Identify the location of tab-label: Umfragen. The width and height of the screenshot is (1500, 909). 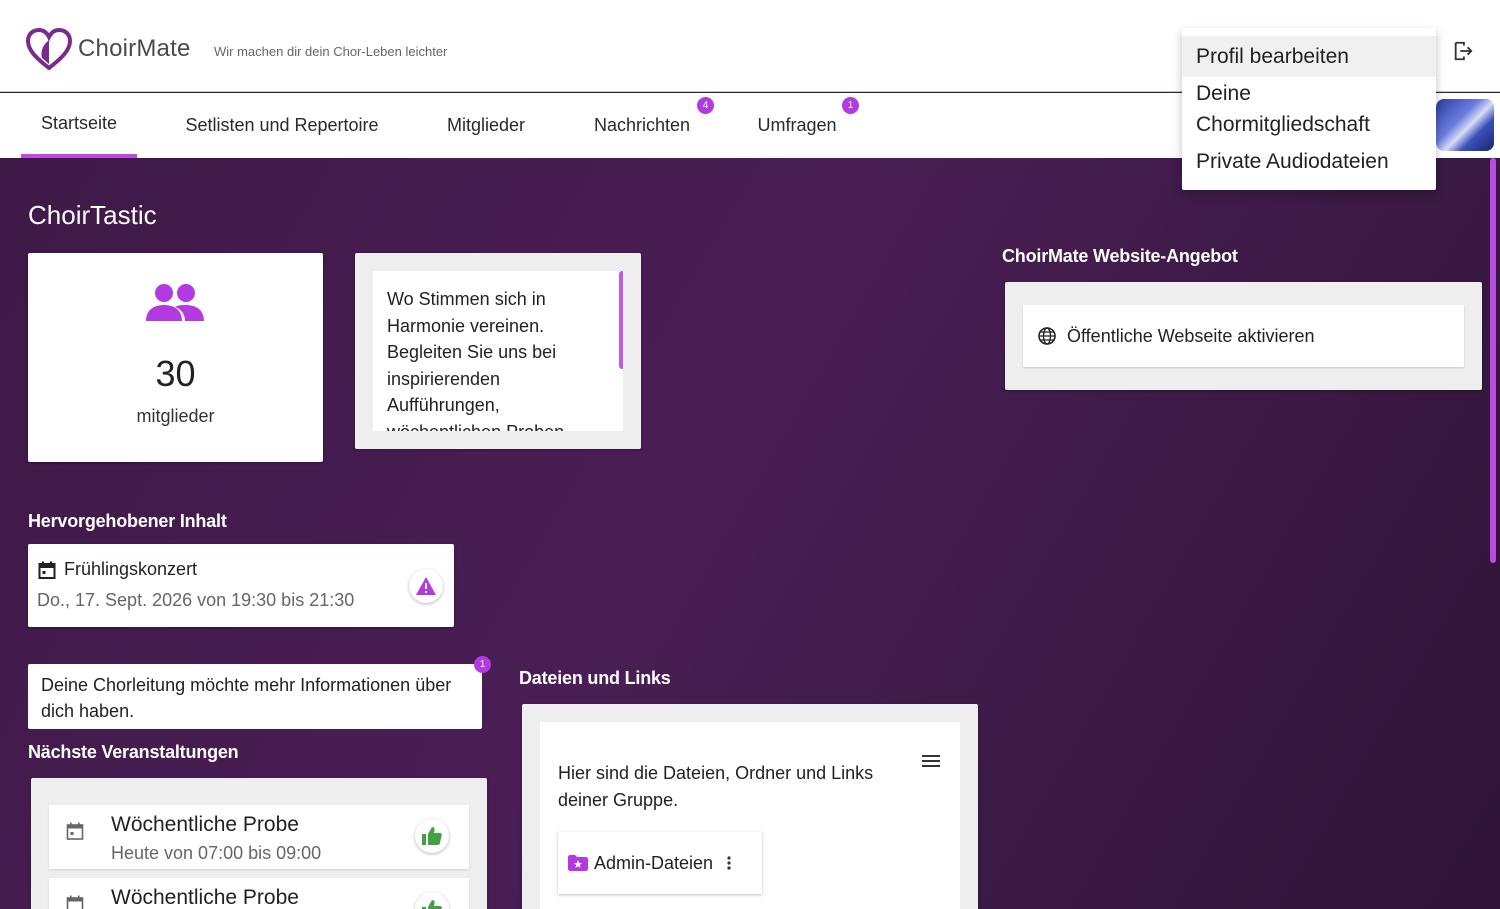
(797, 125).